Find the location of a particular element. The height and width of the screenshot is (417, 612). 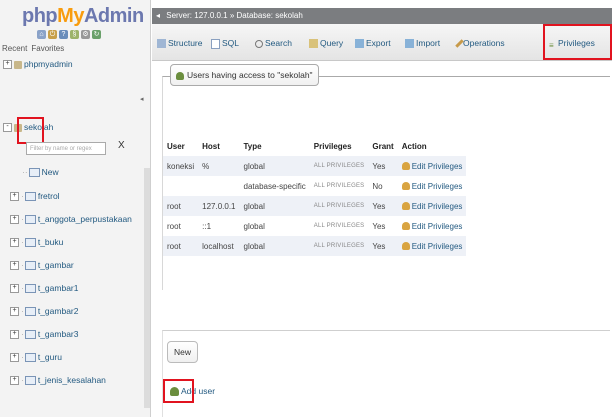

table-item: + · t_gambar is located at coordinates (42, 265).